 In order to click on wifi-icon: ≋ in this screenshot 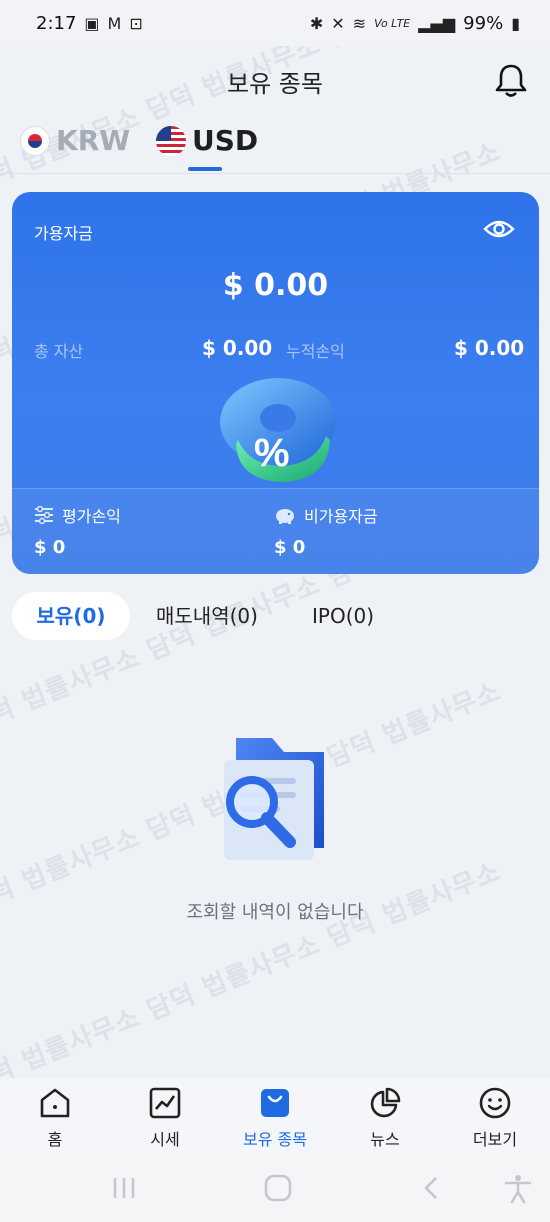, I will do `click(359, 23)`.